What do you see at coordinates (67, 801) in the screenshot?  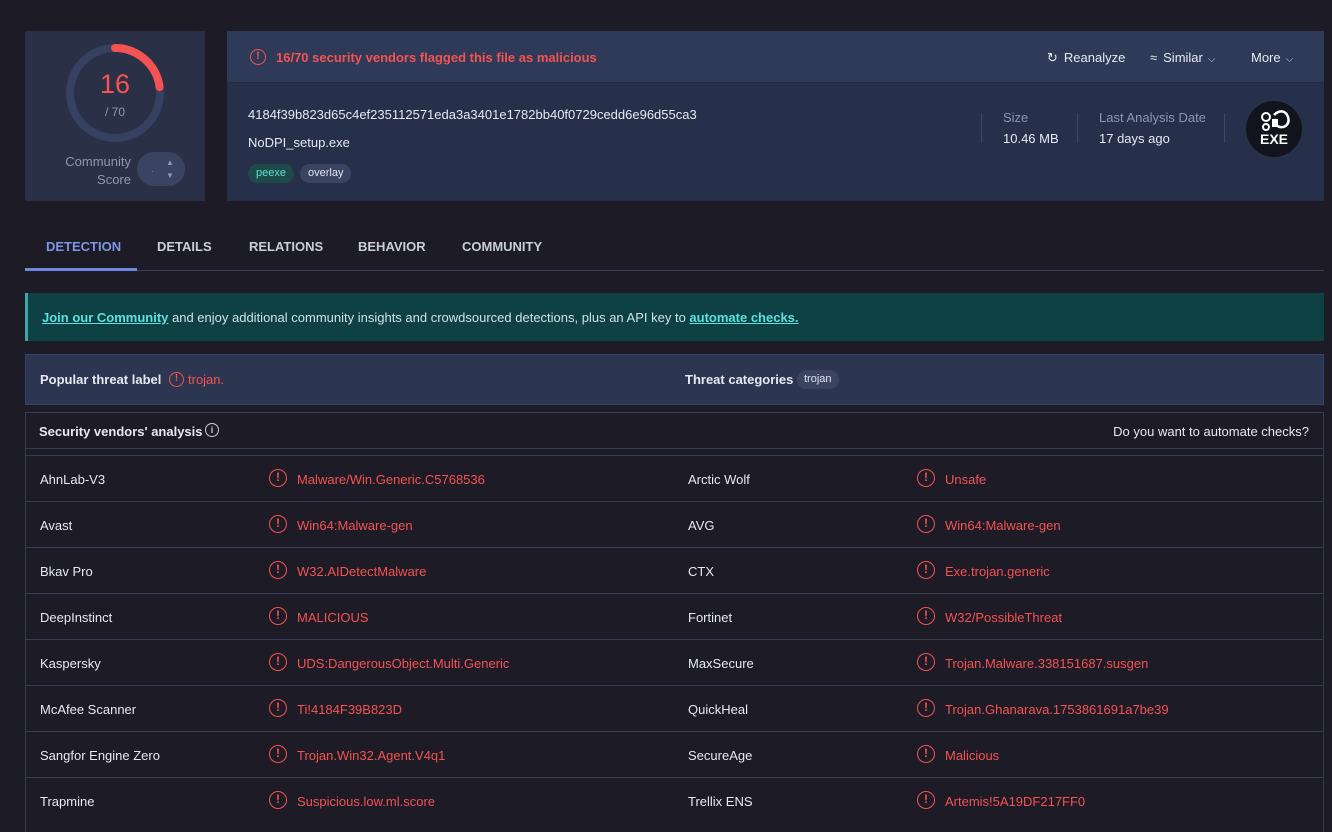 I see `vendor-name: Trapmine` at bounding box center [67, 801].